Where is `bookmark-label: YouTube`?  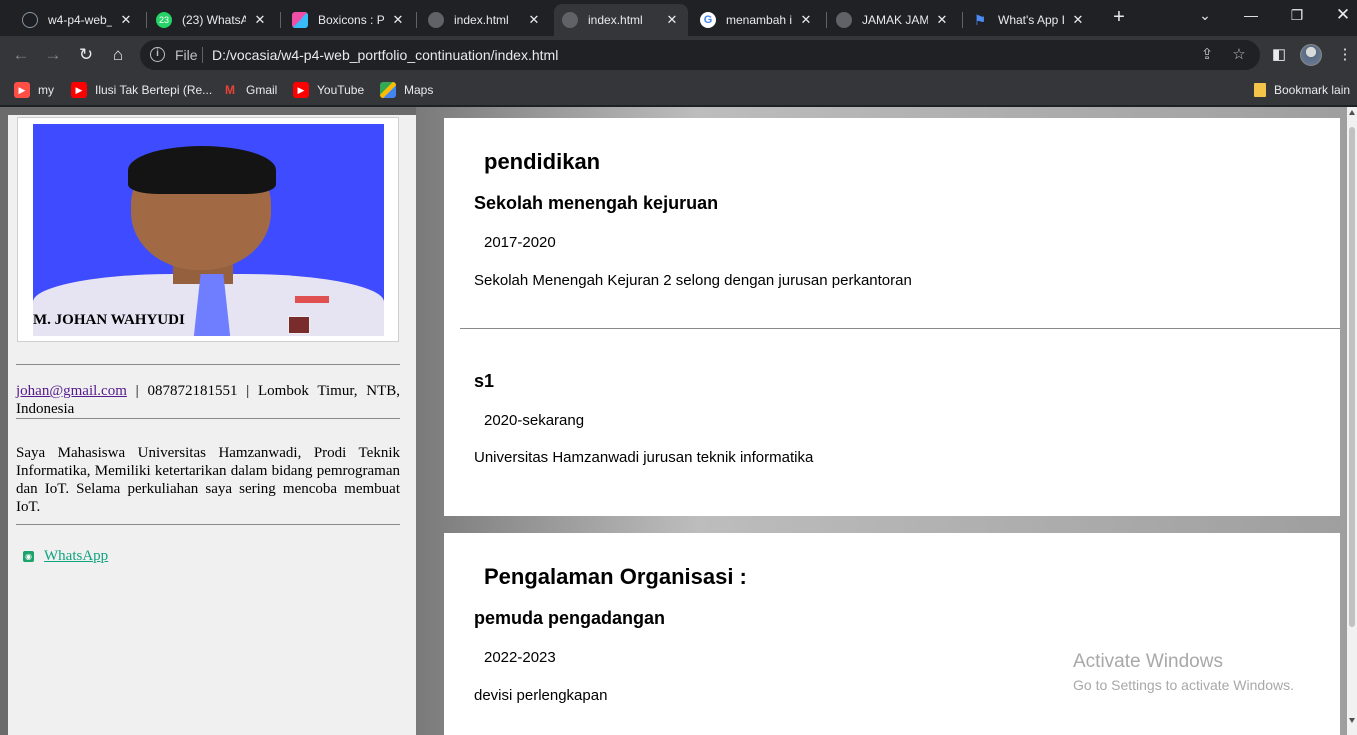
bookmark-label: YouTube is located at coordinates (341, 90).